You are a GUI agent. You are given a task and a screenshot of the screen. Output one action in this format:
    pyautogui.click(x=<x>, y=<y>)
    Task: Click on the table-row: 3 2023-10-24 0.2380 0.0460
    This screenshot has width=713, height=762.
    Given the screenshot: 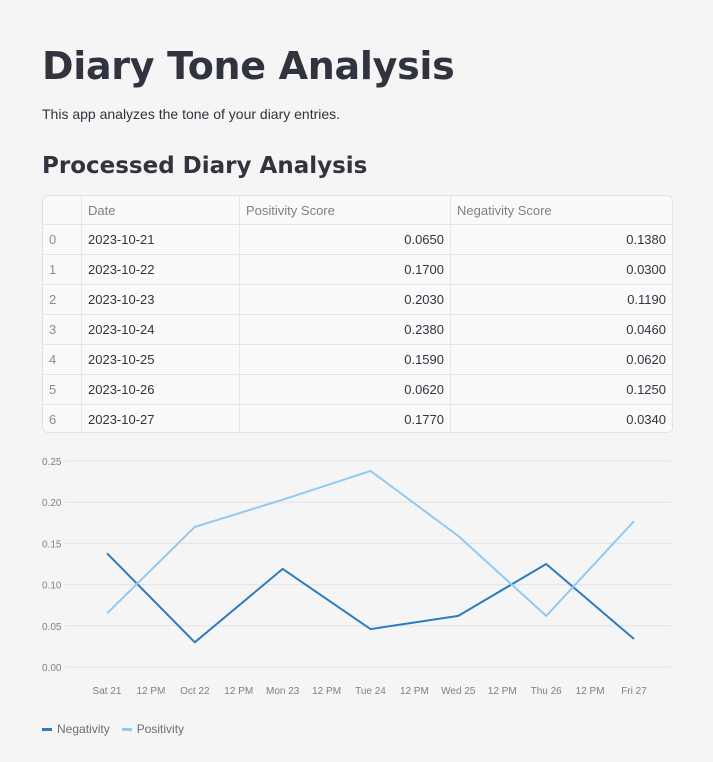 What is the action you would take?
    pyautogui.click(x=357, y=329)
    